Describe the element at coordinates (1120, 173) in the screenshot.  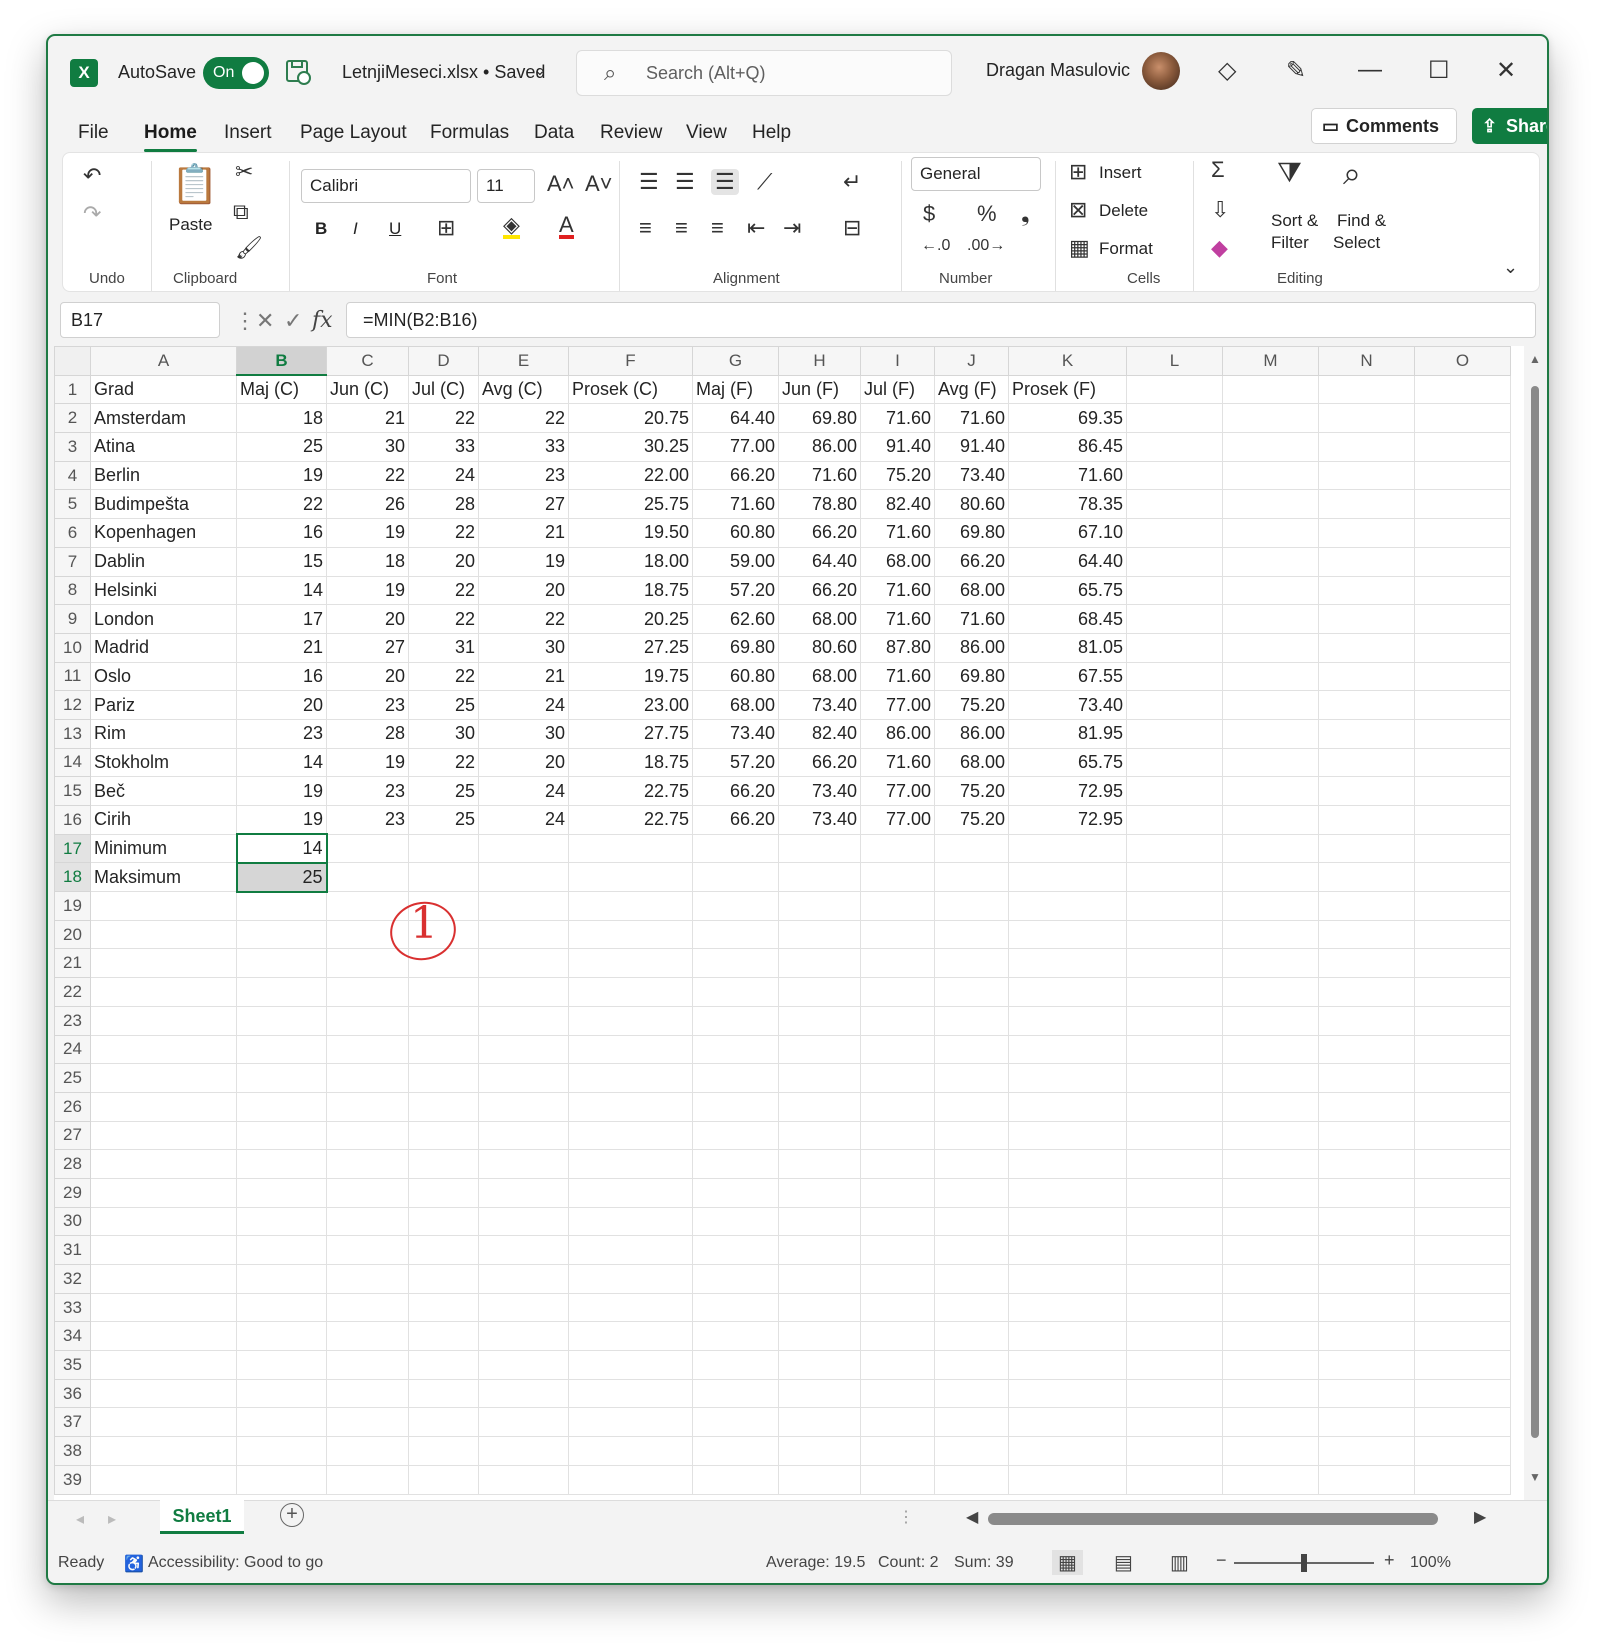
I see `insert-cells-button: Insert` at that location.